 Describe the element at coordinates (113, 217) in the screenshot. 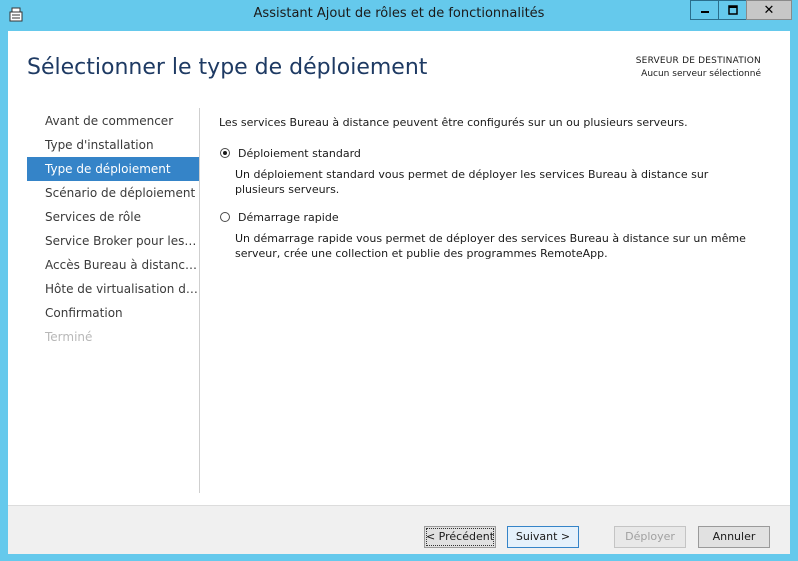

I see `nav-item-services-role: Services de rôle` at that location.